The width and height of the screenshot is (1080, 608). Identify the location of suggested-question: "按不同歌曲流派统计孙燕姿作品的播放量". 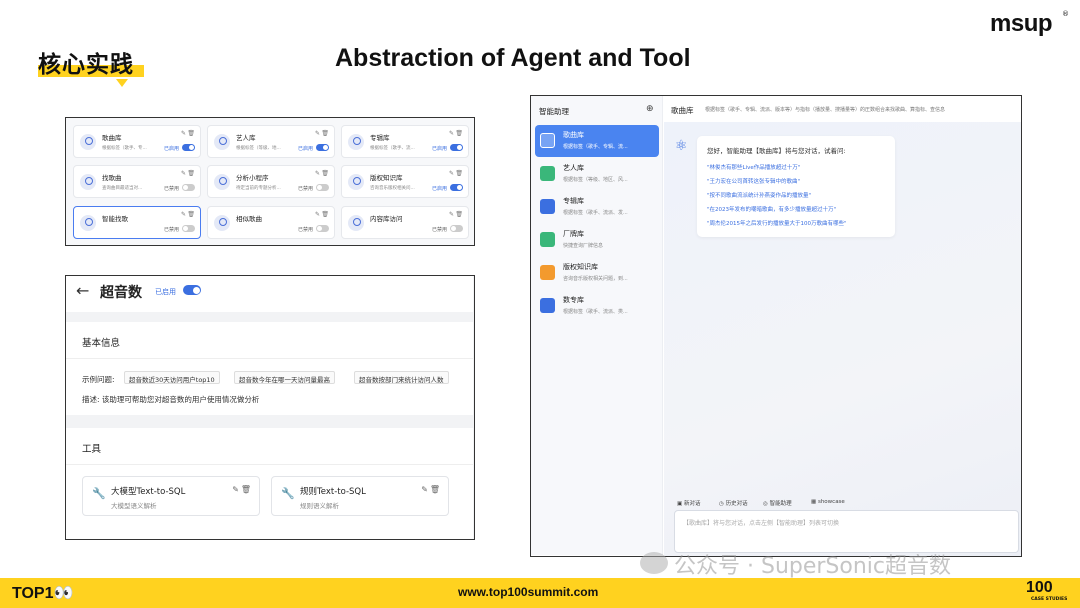
(759, 195).